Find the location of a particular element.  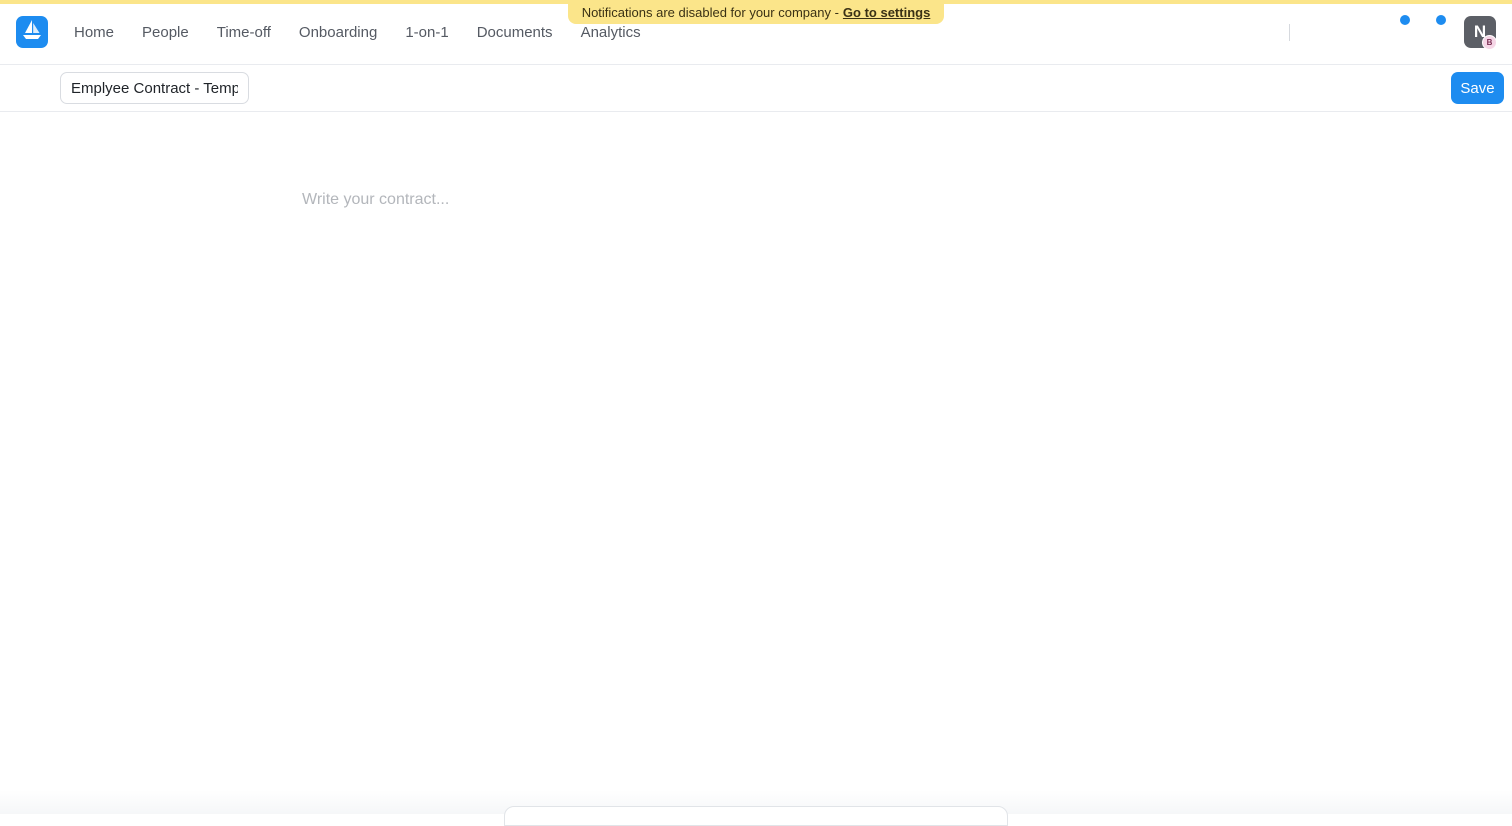

company-badge: B is located at coordinates (1489, 42).